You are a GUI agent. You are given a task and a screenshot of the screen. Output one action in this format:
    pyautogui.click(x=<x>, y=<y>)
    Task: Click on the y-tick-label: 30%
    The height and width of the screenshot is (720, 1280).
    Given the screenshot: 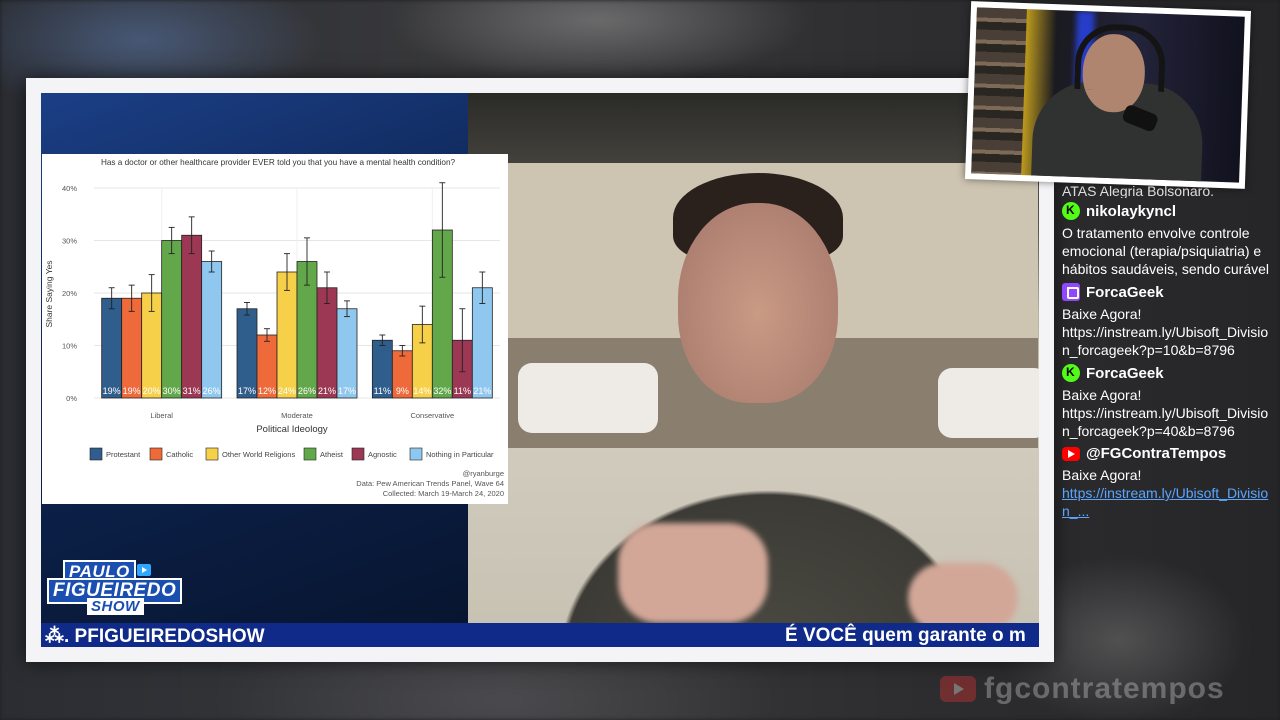 What is the action you would take?
    pyautogui.click(x=69, y=241)
    